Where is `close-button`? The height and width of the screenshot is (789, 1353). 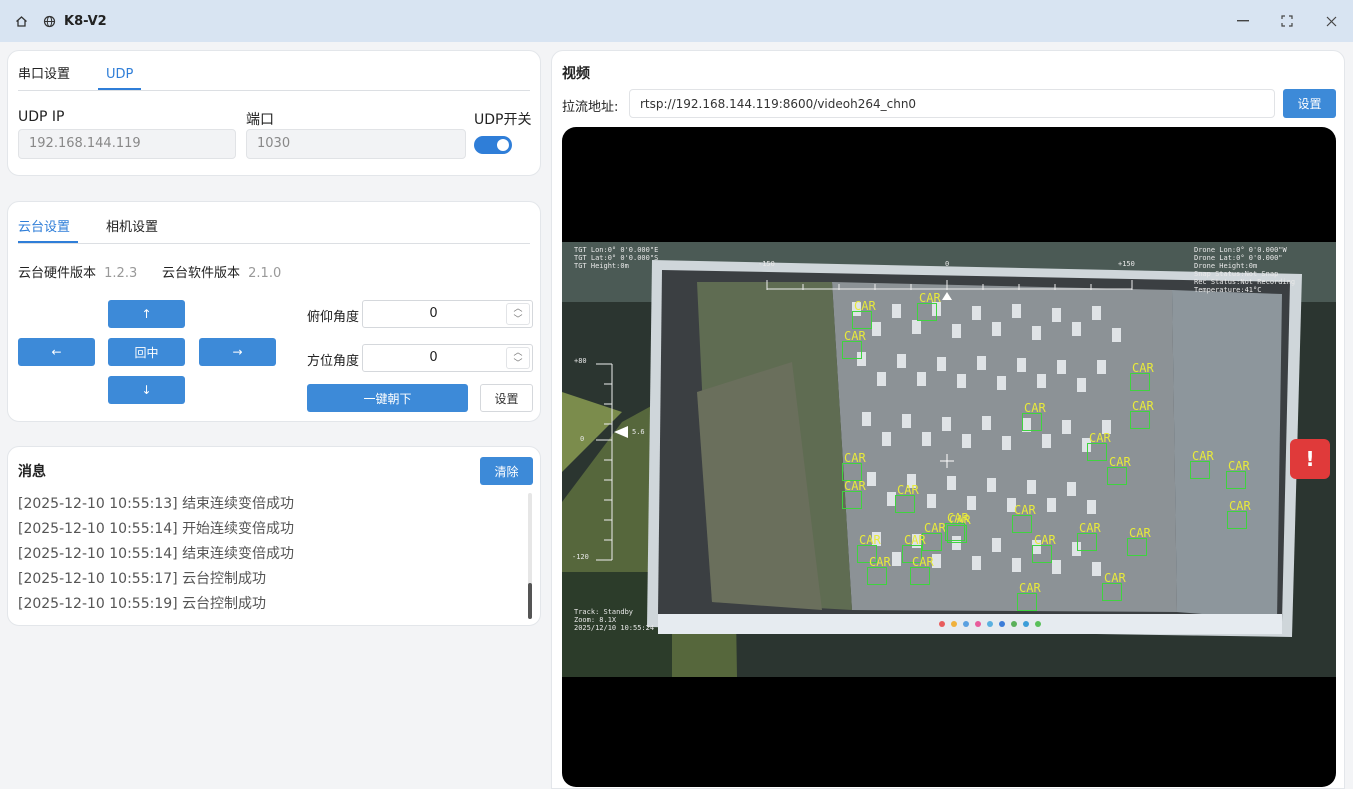 close-button is located at coordinates (1331, 21).